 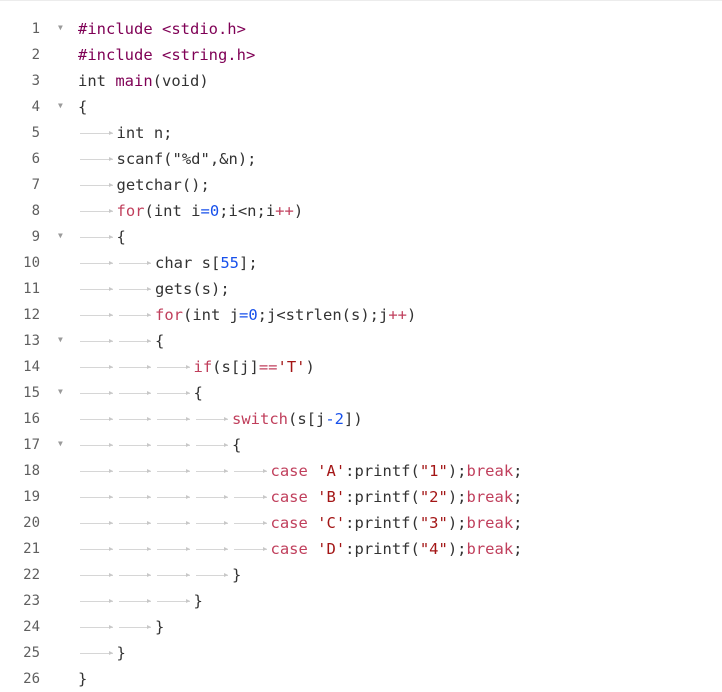 What do you see at coordinates (397, 497) in the screenshot?
I see `code-text: case 'B':printf("2");break;` at bounding box center [397, 497].